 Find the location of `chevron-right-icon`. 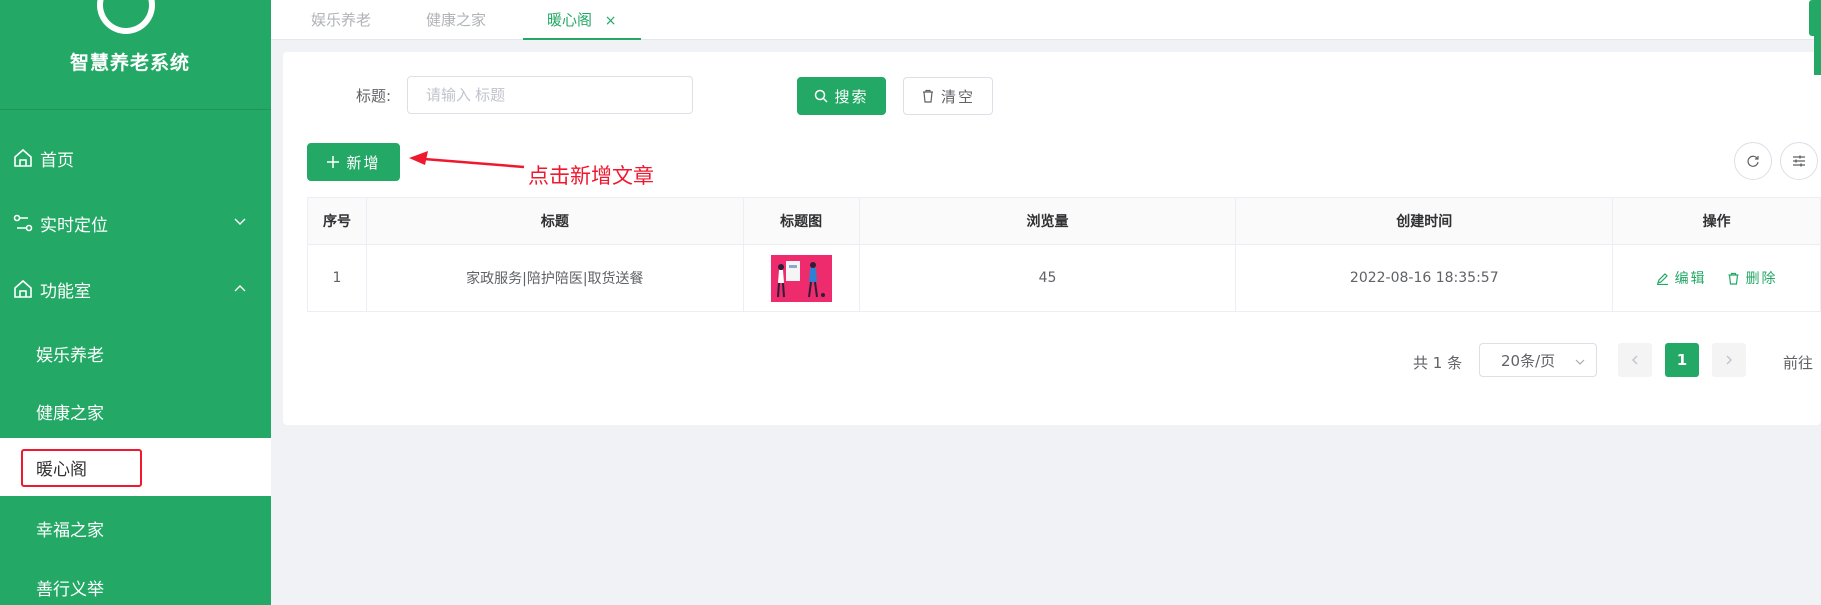

chevron-right-icon is located at coordinates (1729, 360).